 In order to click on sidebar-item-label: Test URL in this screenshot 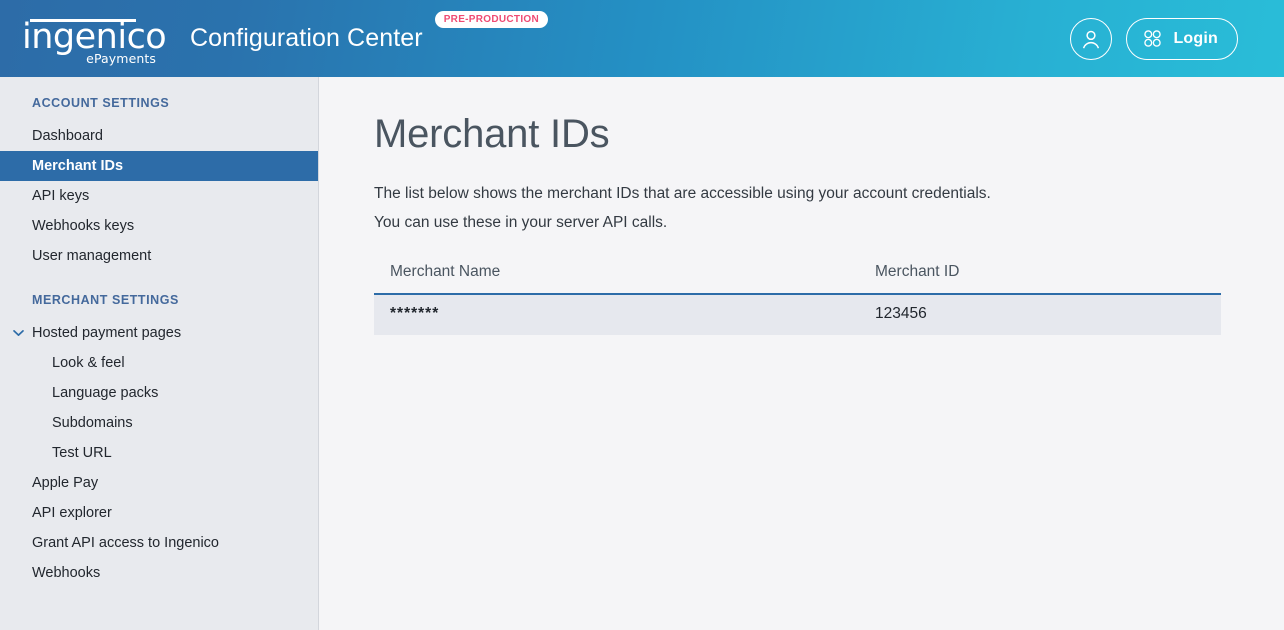, I will do `click(82, 453)`.